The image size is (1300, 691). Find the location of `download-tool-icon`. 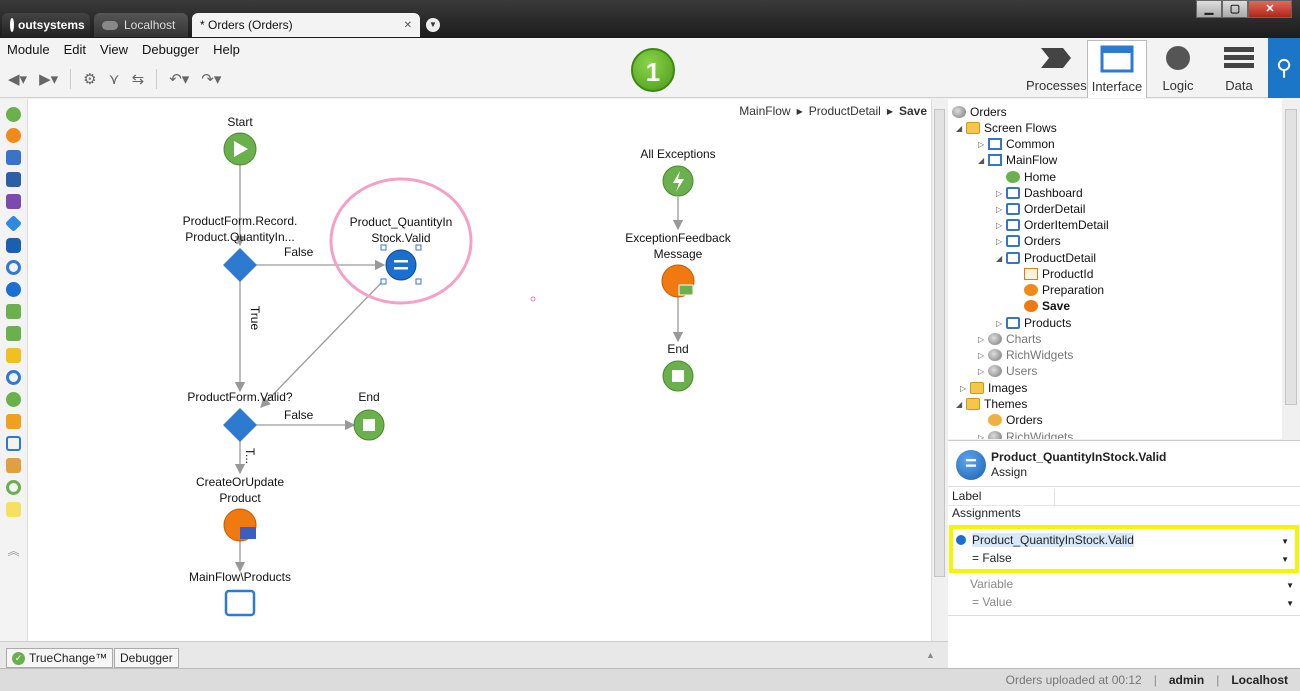

download-tool-icon is located at coordinates (13, 311).